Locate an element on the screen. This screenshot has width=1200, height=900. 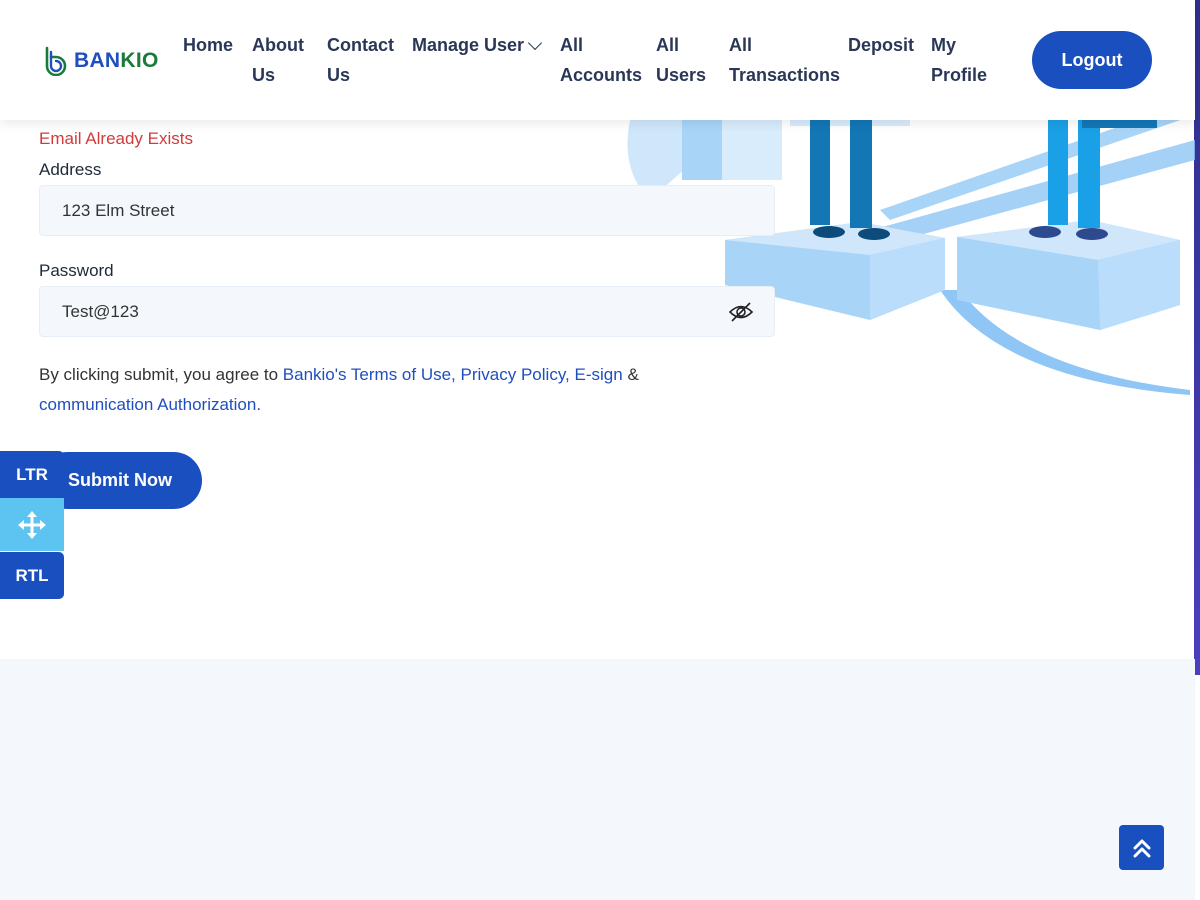
address-field: 123 Elm Street is located at coordinates (407, 210).